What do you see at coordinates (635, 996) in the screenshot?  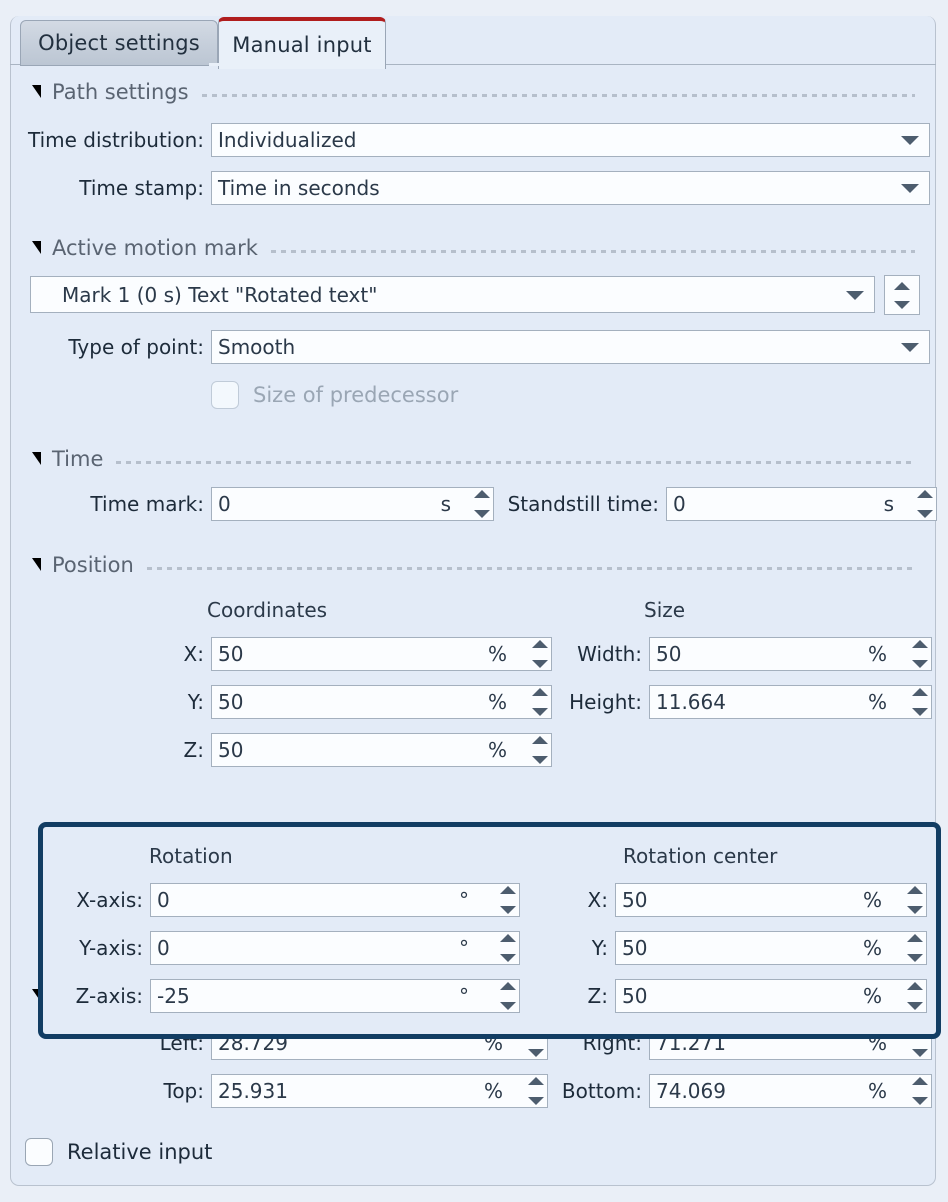 I see `rotation-center-z-value: 50` at bounding box center [635, 996].